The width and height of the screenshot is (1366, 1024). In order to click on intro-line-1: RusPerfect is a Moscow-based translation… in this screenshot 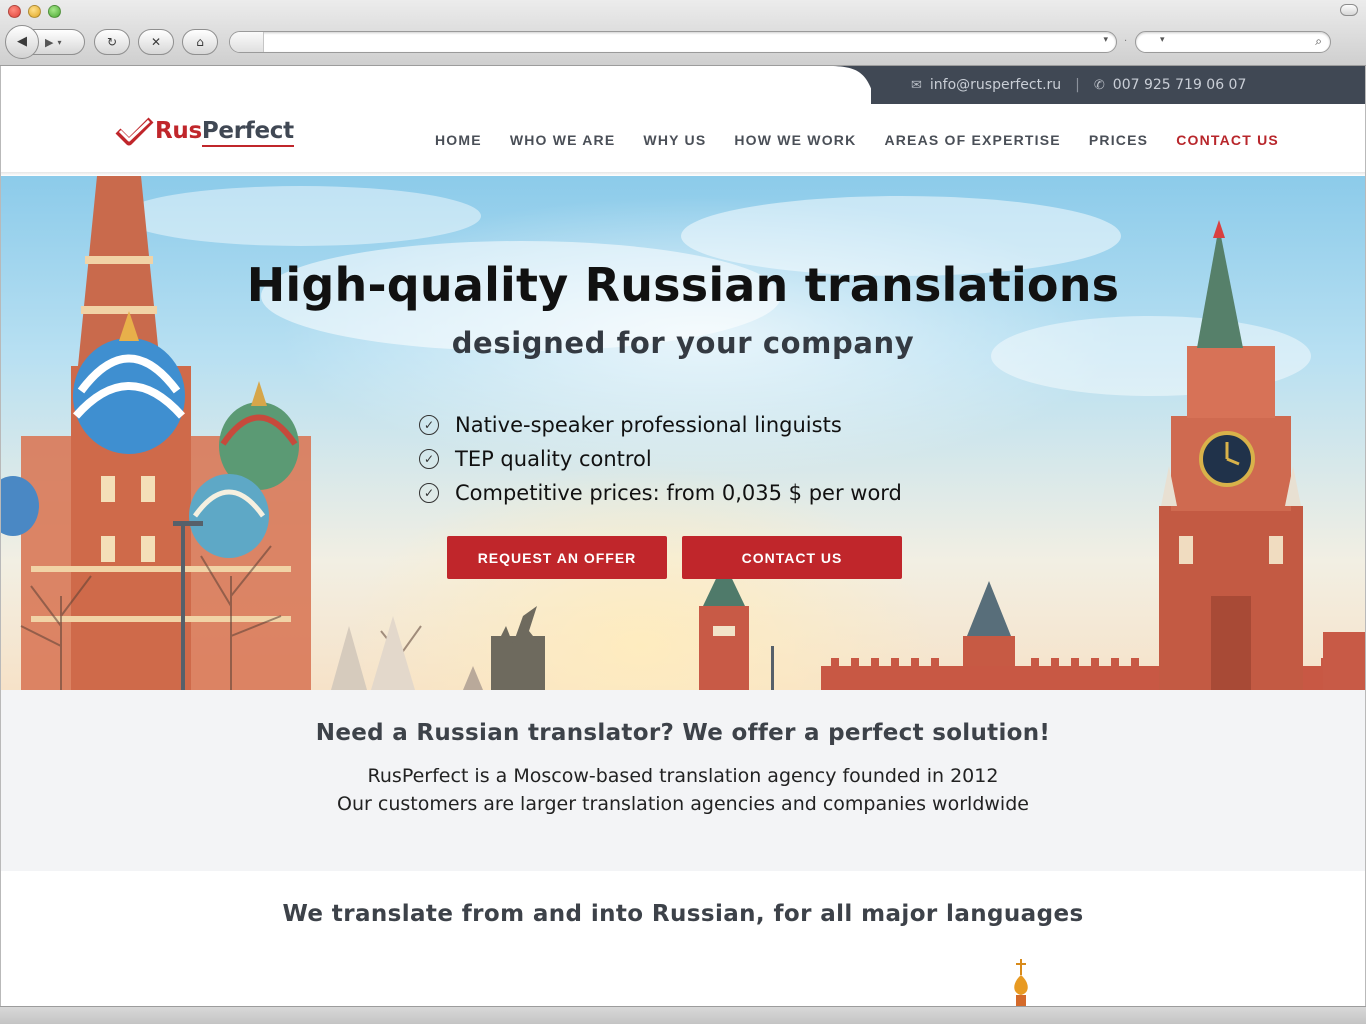, I will do `click(683, 776)`.